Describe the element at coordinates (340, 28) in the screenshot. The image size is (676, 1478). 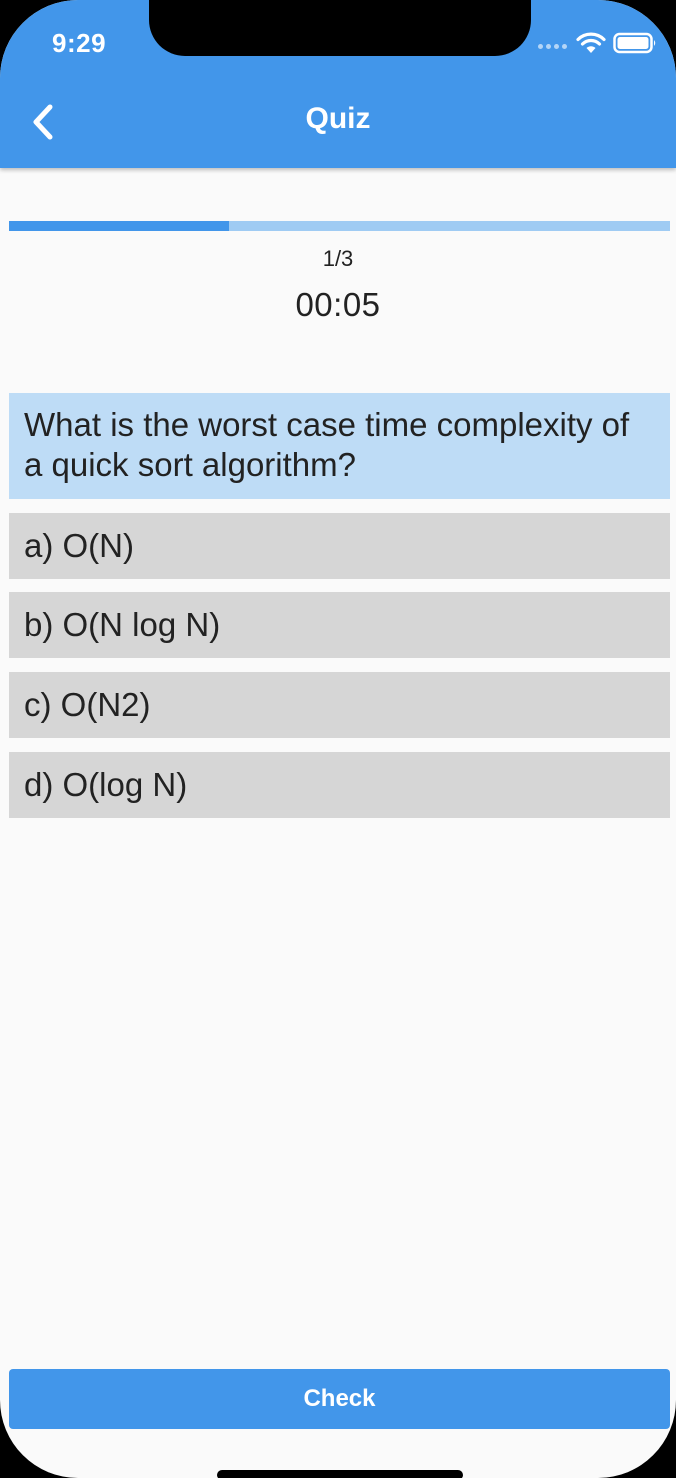
I see `notch` at that location.